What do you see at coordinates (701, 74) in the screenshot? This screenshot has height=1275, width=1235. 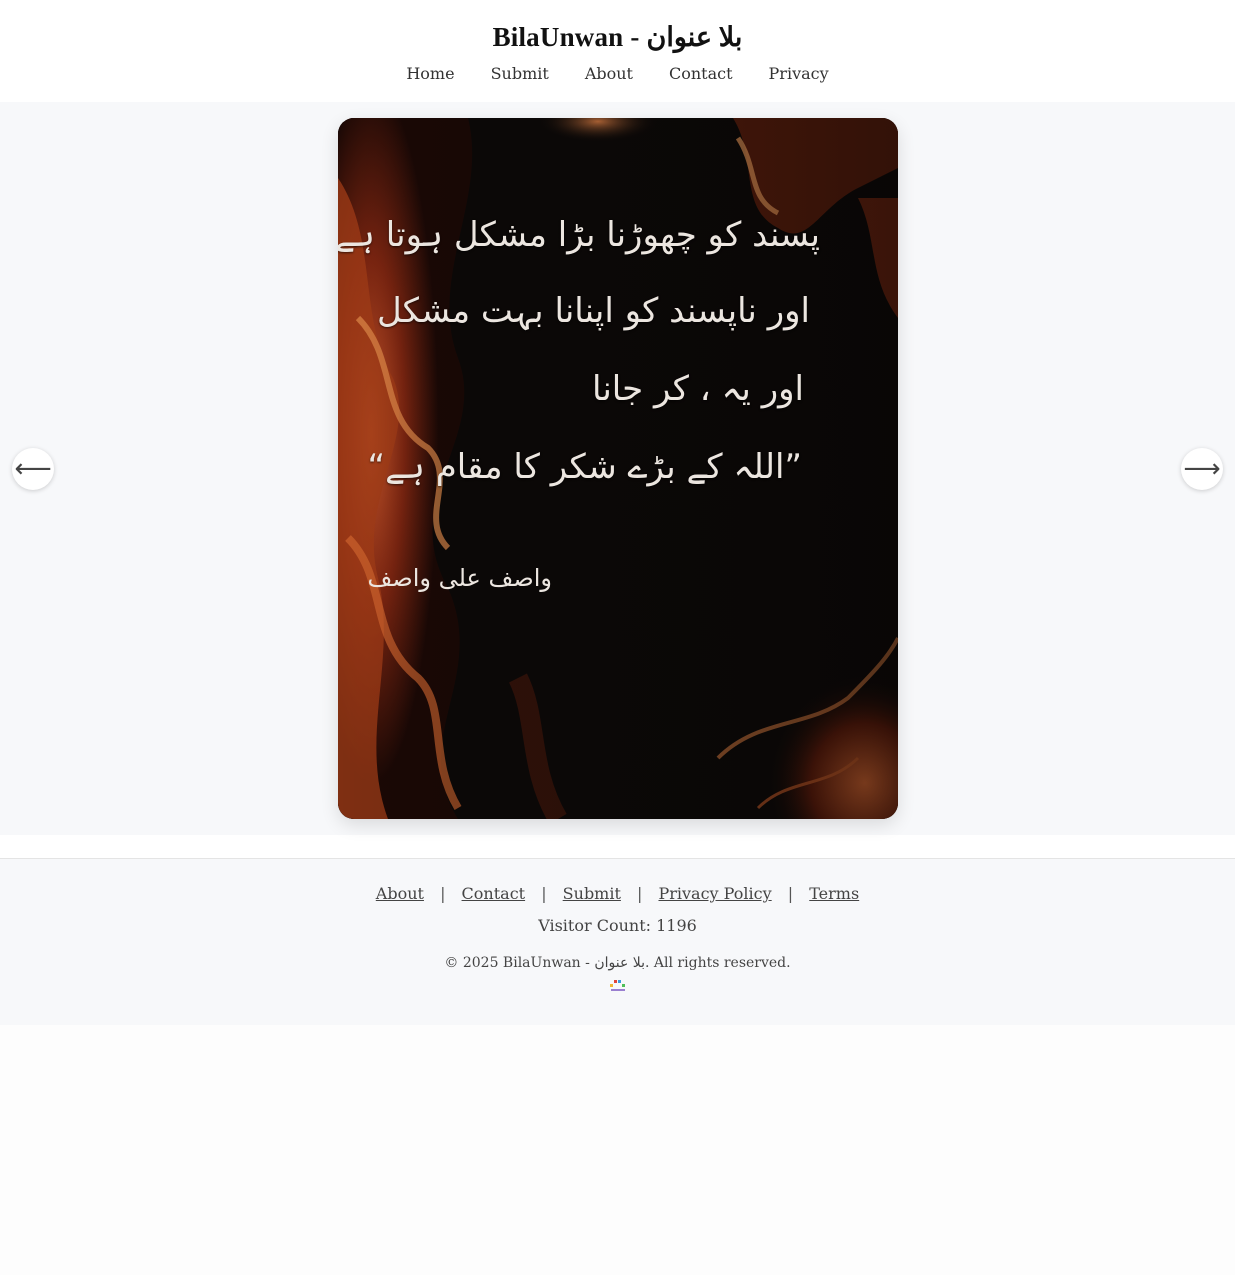 I see `nav-contact: Contact` at bounding box center [701, 74].